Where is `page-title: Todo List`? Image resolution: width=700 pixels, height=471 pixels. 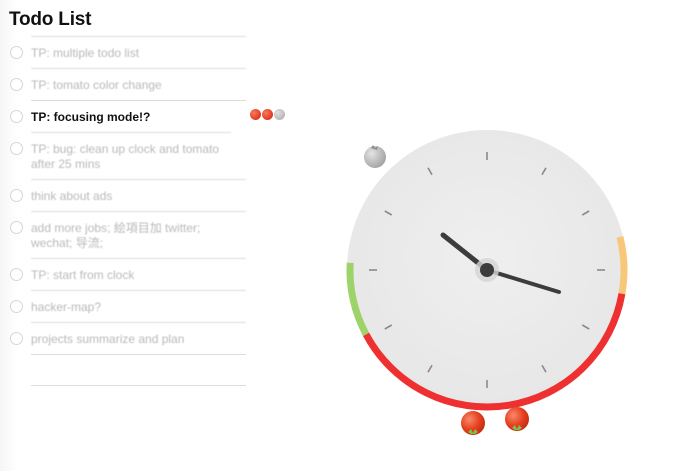
page-title: Todo List is located at coordinates (50, 19).